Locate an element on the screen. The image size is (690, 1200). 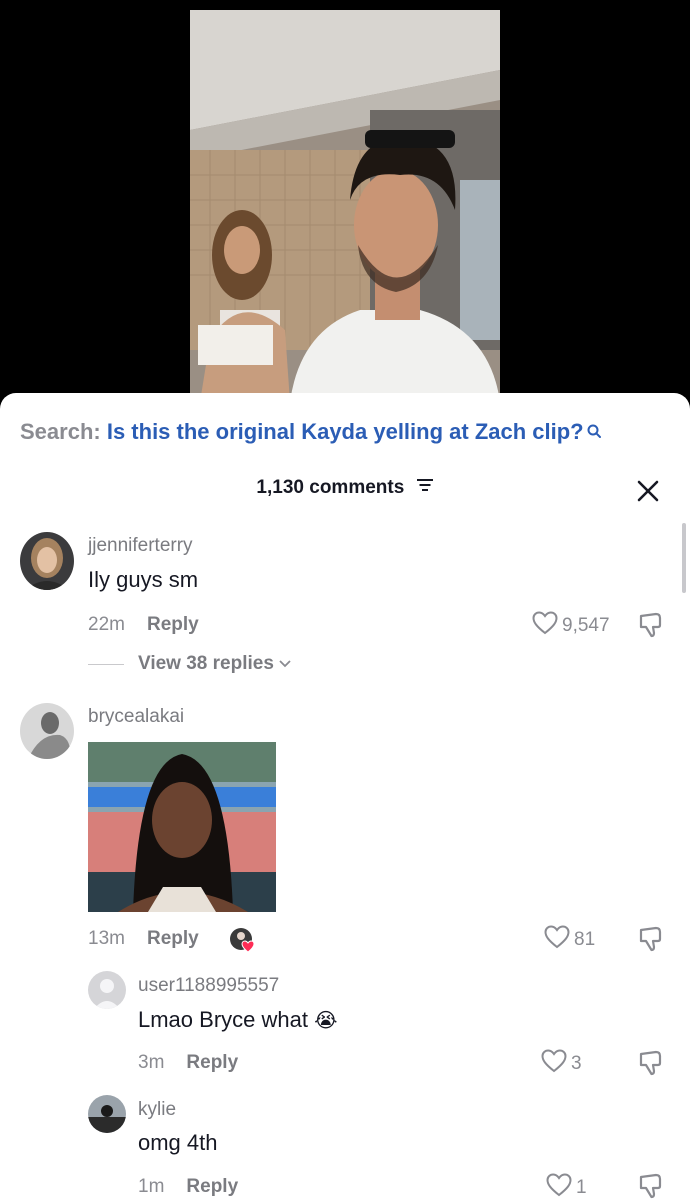
comment-text-body: Lmao Bryce what is located at coordinates (223, 1019).